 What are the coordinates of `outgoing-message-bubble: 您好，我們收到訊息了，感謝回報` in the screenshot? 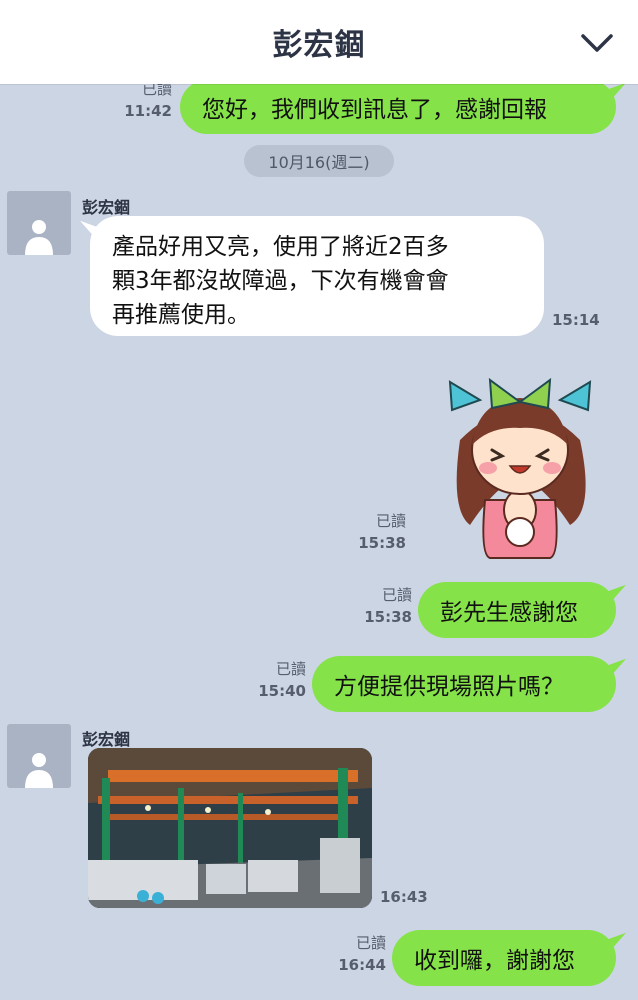 It's located at (398, 109).